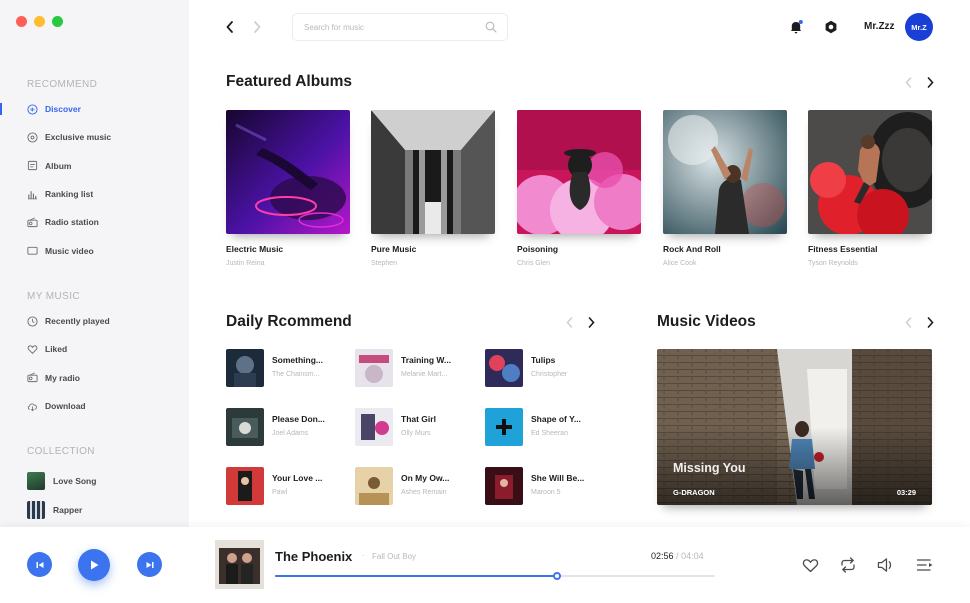  What do you see at coordinates (39, 564) in the screenshot?
I see `previous-track-button` at bounding box center [39, 564].